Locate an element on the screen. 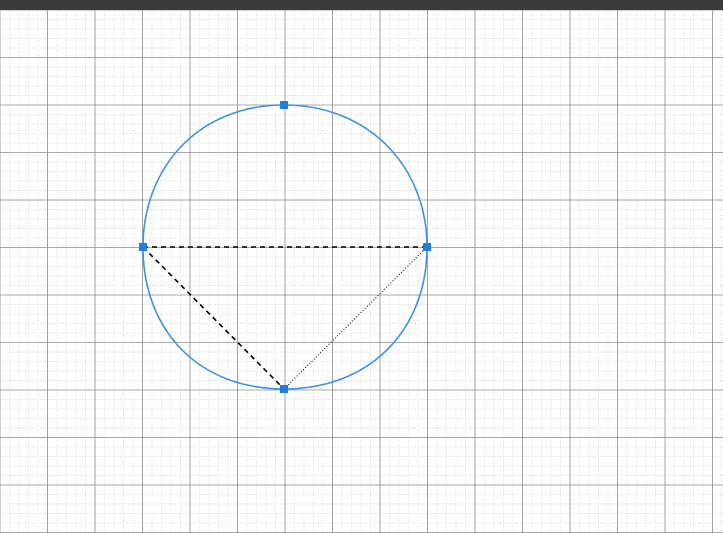  top-toolbar-strip is located at coordinates (361, 5).